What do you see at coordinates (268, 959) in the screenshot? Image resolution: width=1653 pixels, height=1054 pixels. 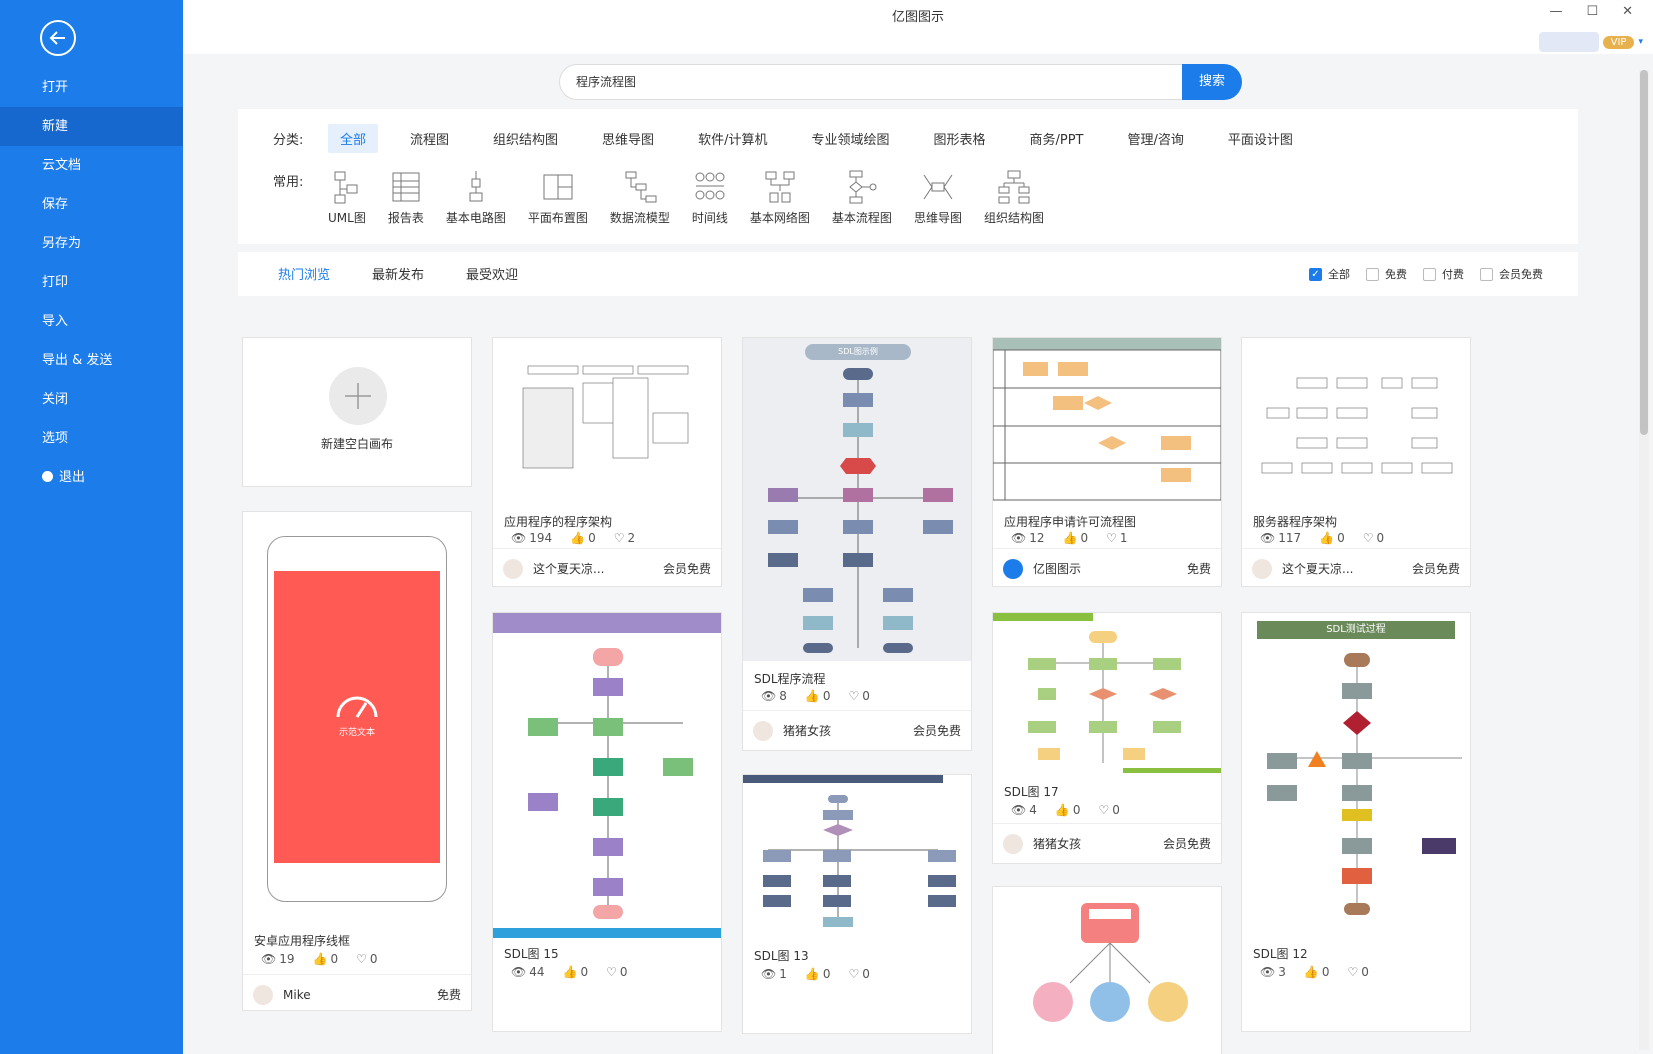 I see `eye-icon: 👁` at bounding box center [268, 959].